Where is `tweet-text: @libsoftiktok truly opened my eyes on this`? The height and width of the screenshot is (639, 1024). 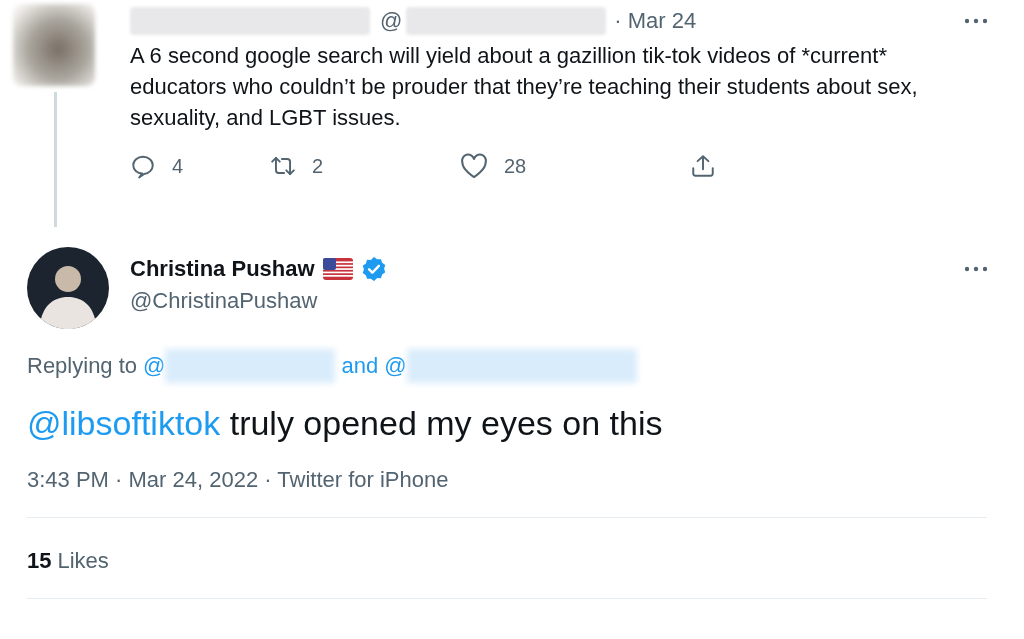 tweet-text: @libsoftiktok truly opened my eyes on this is located at coordinates (345, 423).